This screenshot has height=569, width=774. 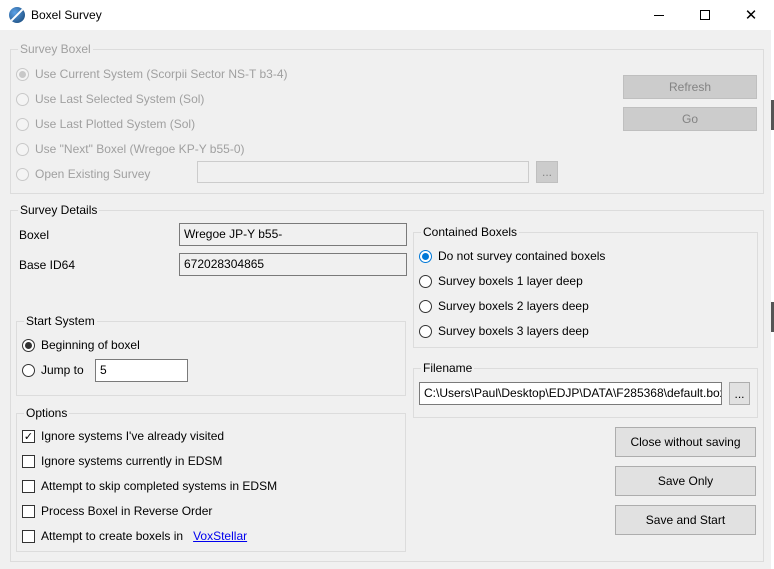 I want to click on boxel-field: Wregoe JP-Y b55-, so click(x=293, y=234).